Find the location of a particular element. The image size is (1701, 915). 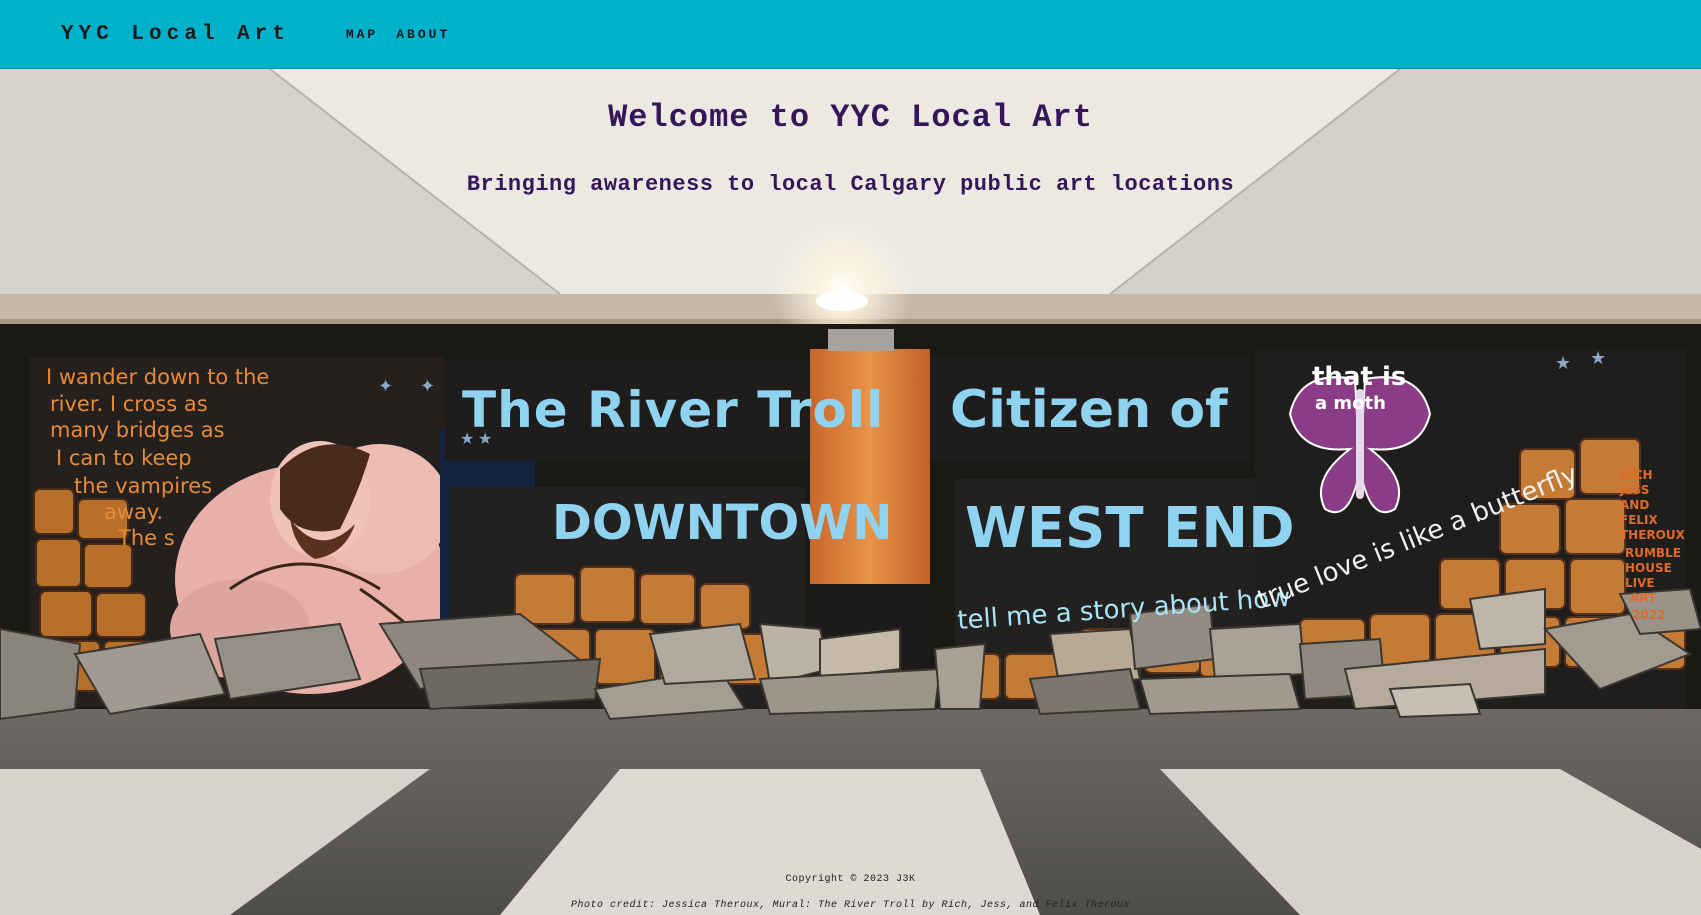

mural-signature-line: FELIX is located at coordinates (1639, 520).